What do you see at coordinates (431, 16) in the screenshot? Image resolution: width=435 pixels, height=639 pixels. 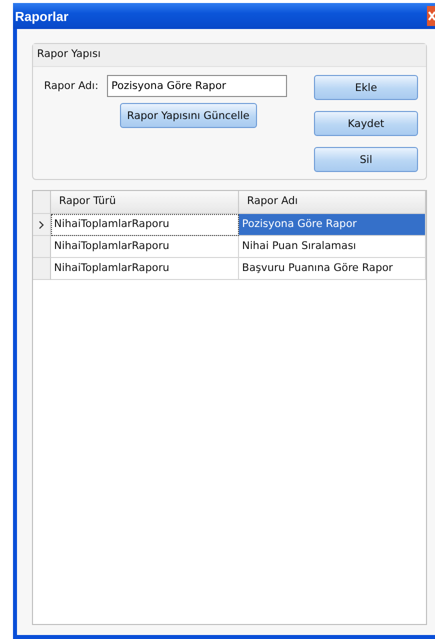 I see `close-icon` at bounding box center [431, 16].